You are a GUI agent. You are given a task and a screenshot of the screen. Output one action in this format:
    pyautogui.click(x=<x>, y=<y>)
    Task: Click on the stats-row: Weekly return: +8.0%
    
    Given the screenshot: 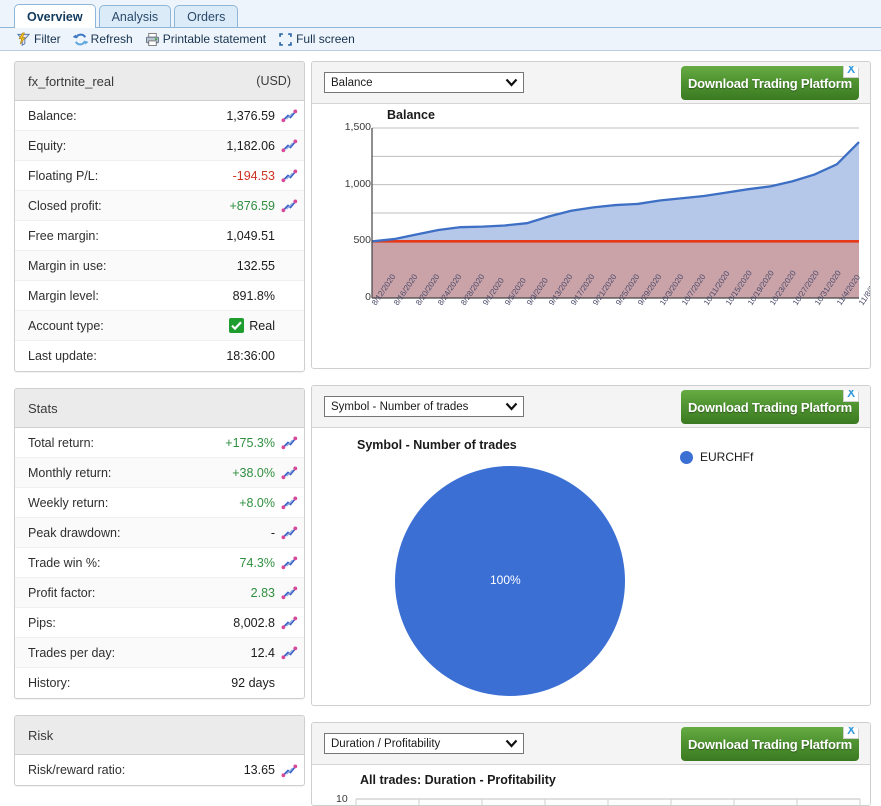 What is the action you would take?
    pyautogui.click(x=159, y=503)
    